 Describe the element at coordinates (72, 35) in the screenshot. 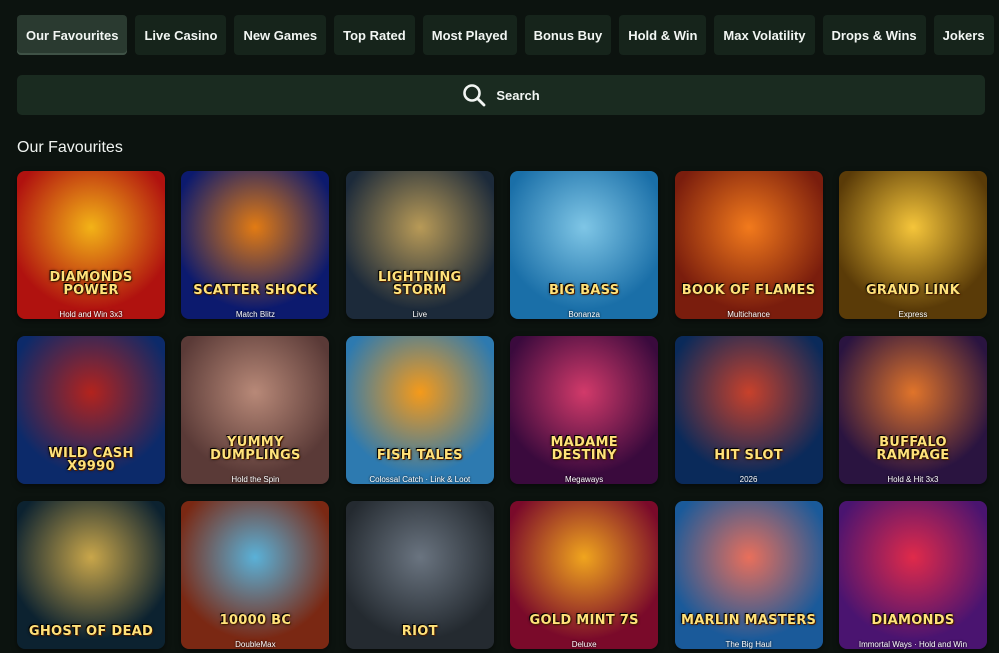

I see `tab-our-favourites: Our Favourites` at that location.